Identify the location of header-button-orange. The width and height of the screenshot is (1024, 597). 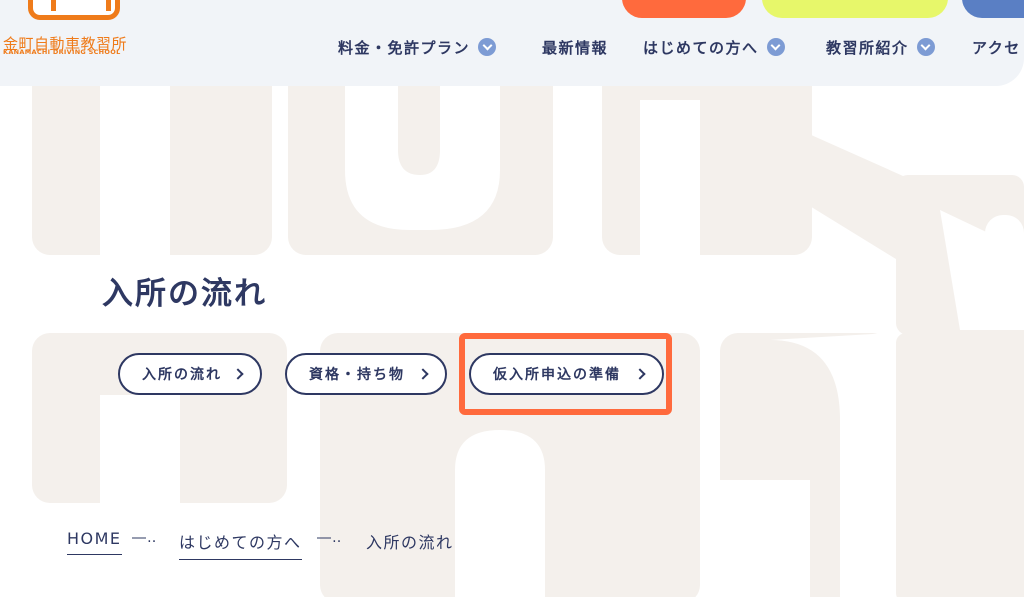
(684, 9).